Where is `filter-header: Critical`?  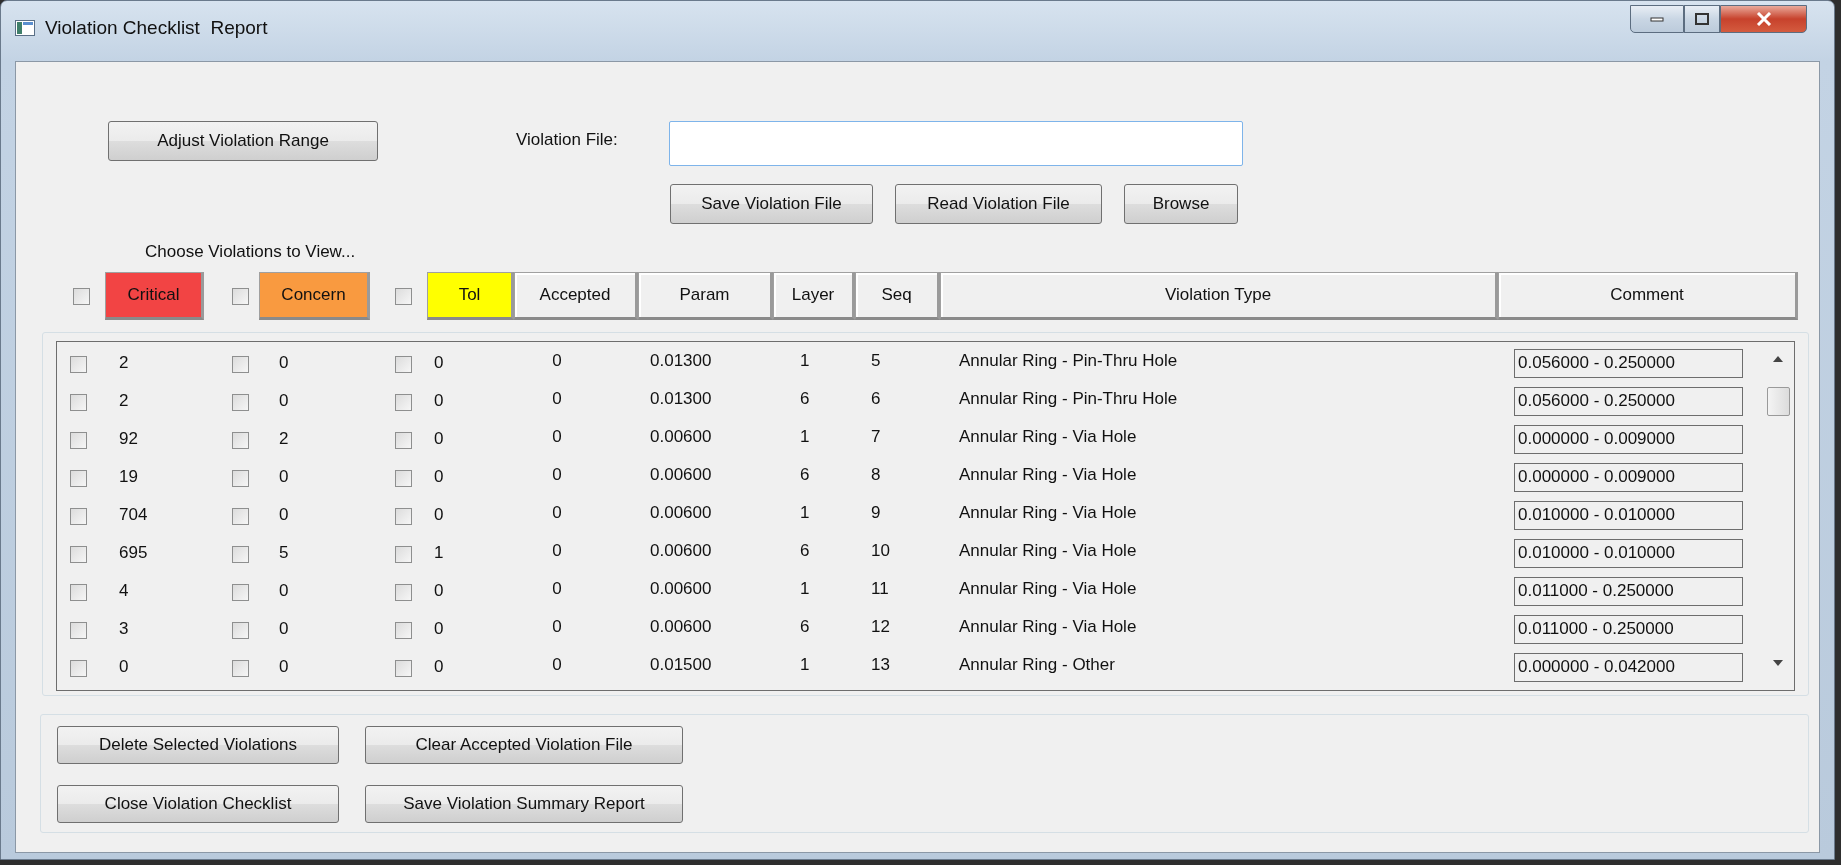 filter-header: Critical is located at coordinates (154, 296).